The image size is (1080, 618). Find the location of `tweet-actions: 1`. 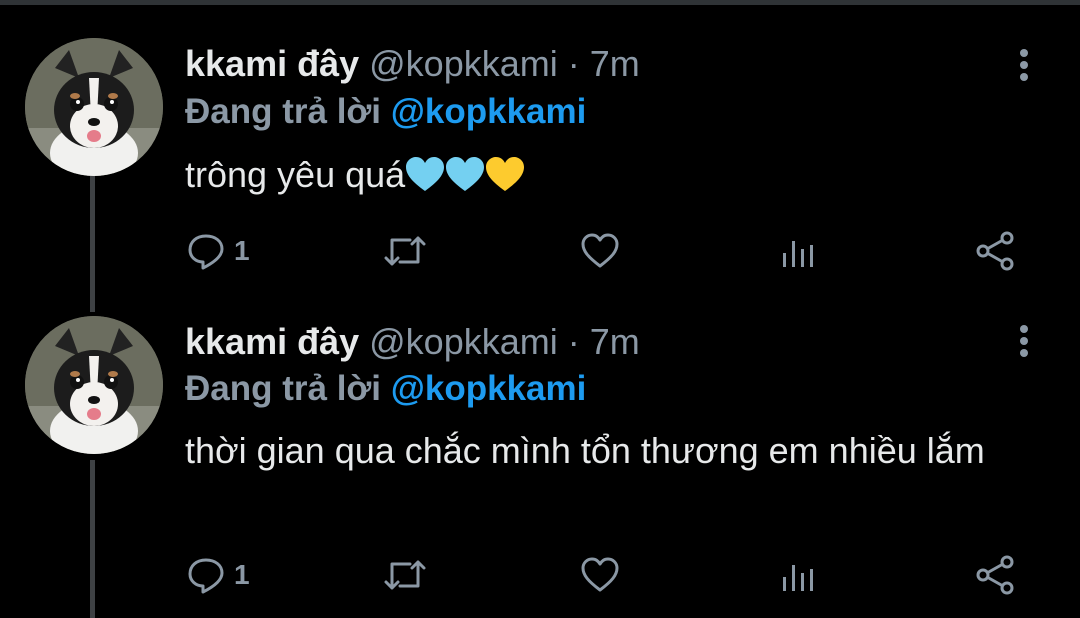

tweet-actions: 1 is located at coordinates (540, 575).